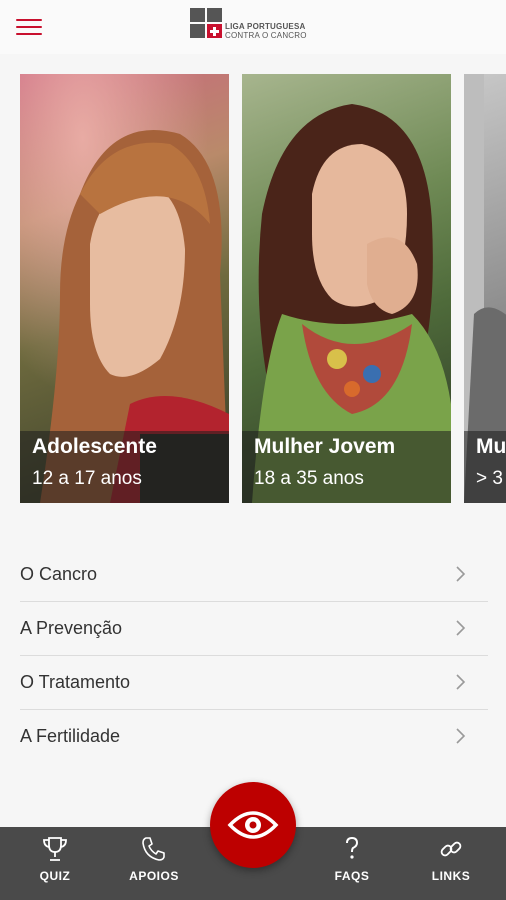  I want to click on nav-label: LINKS, so click(451, 876).